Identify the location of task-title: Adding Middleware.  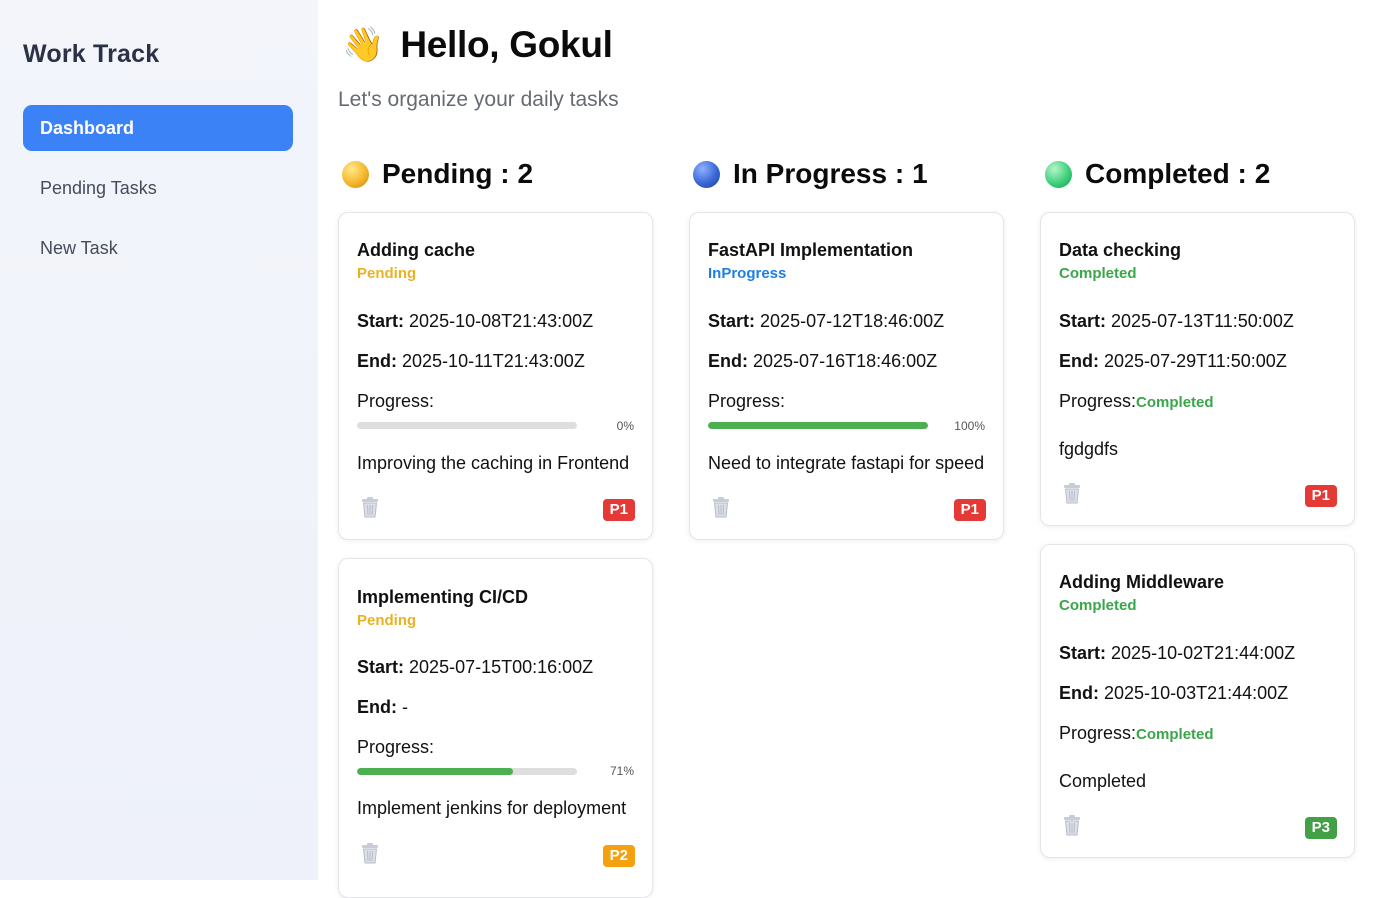
(1142, 582).